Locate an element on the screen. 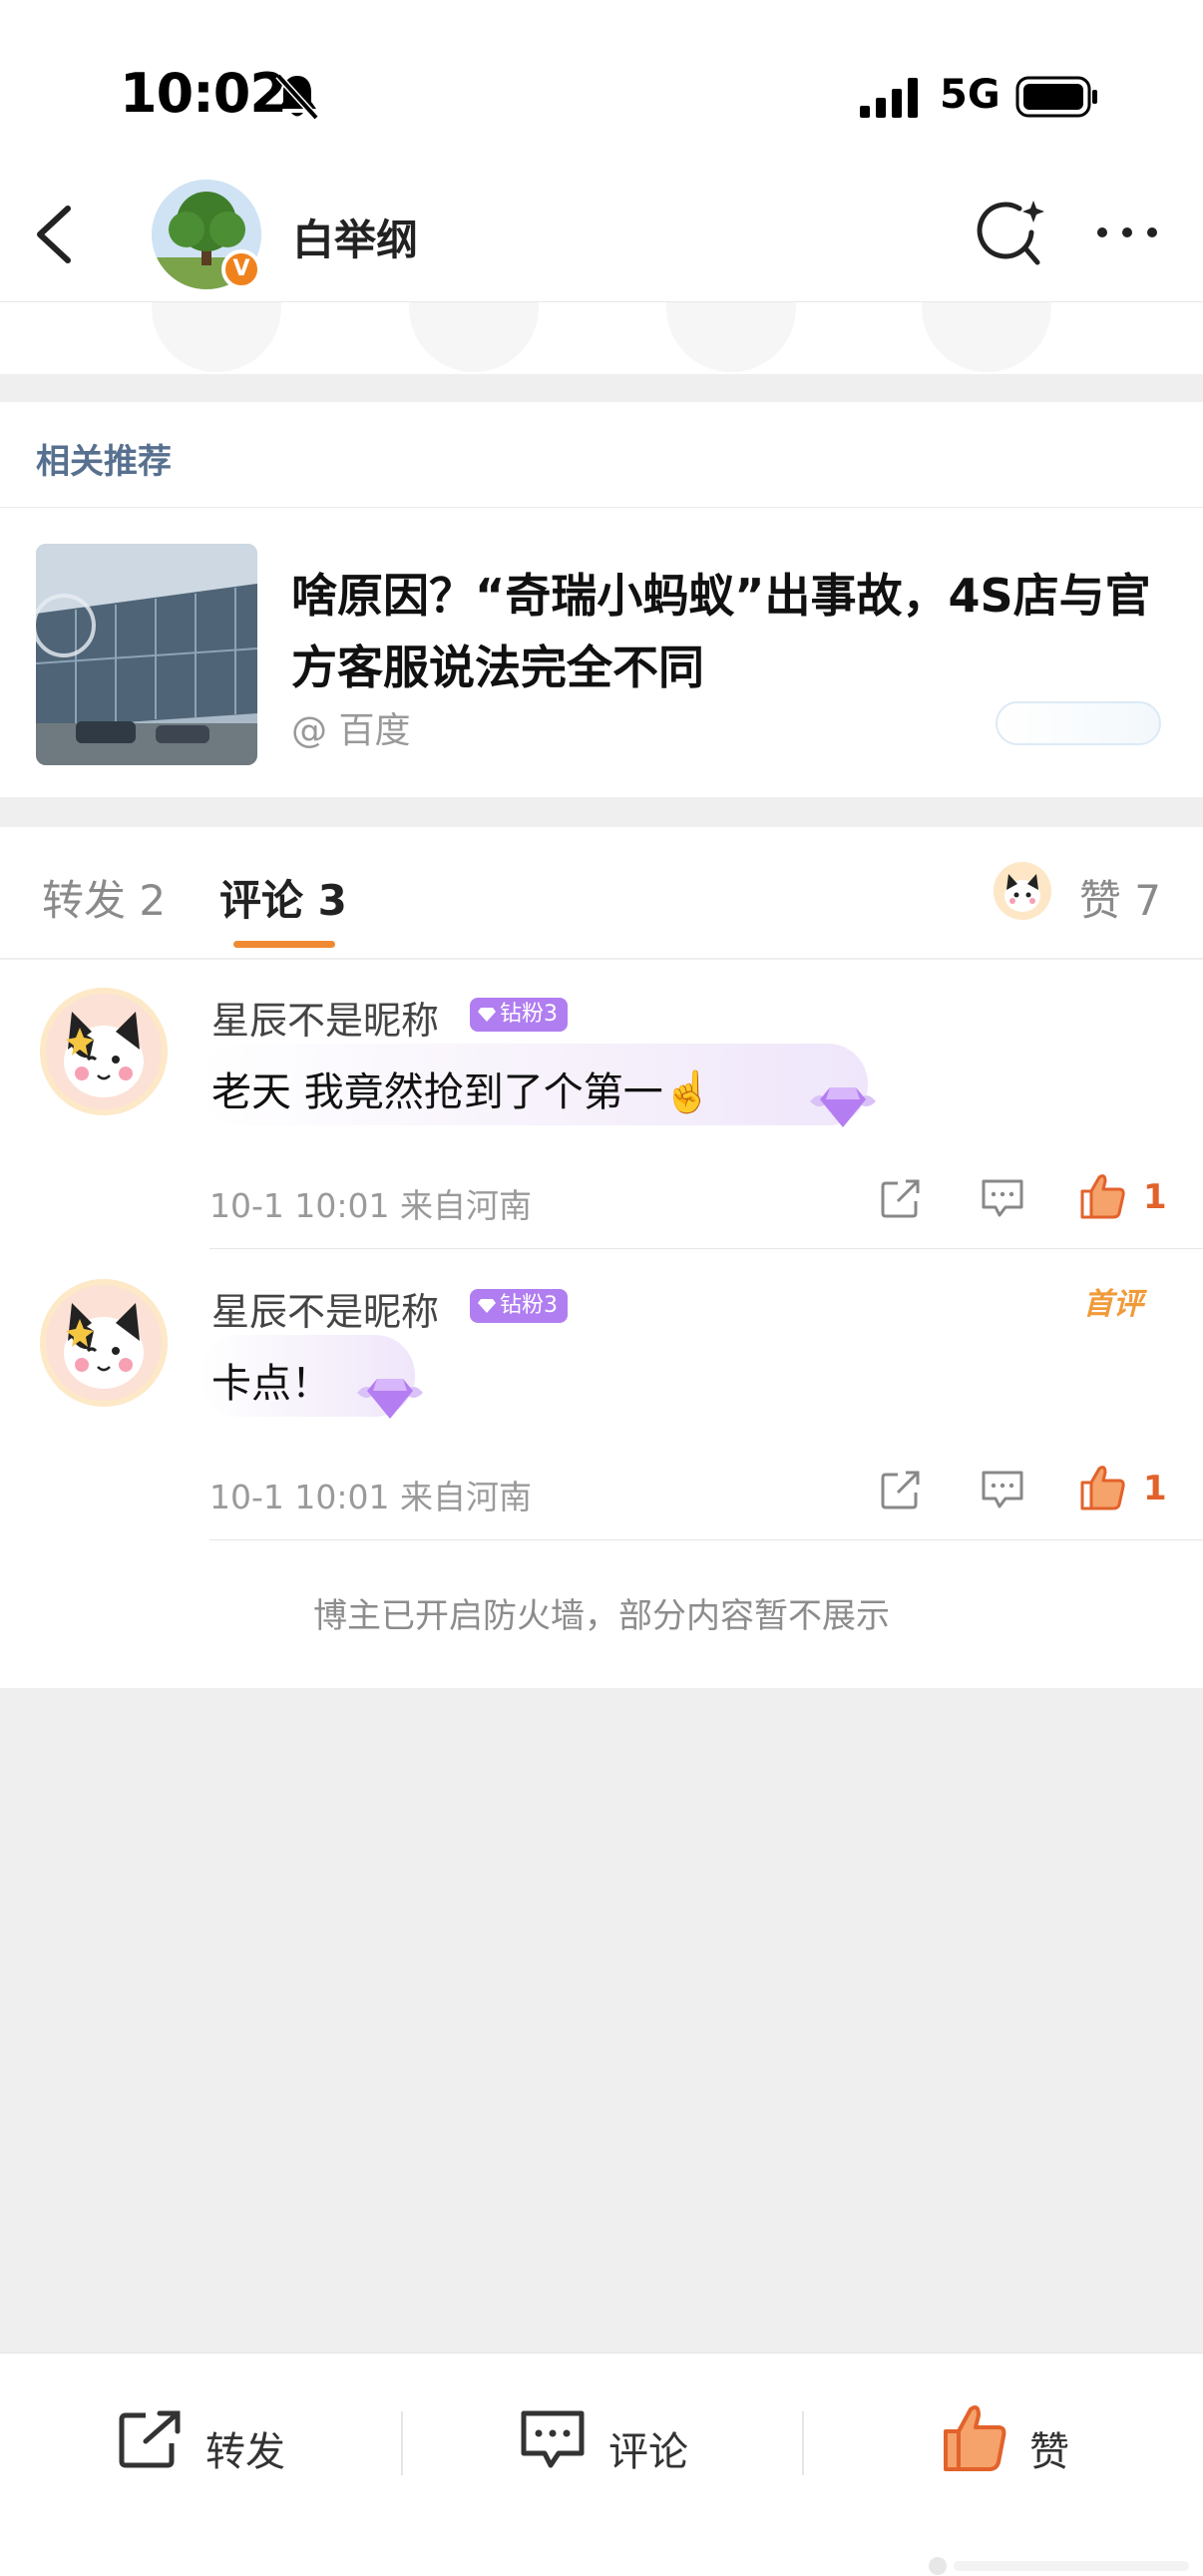  active-tab-indicator is located at coordinates (284, 944).